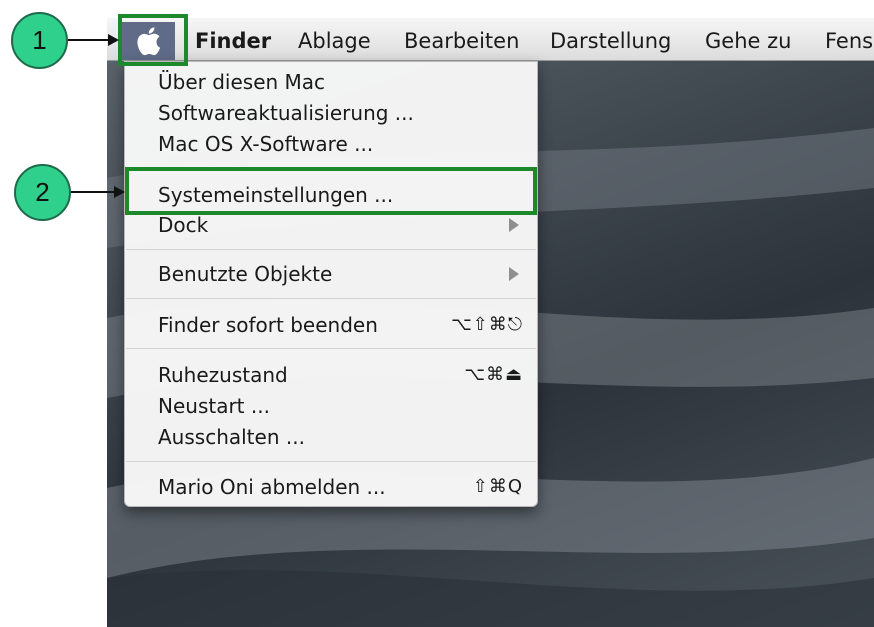 Image resolution: width=874 pixels, height=627 pixels. I want to click on step-1-arrow, so click(89, 40).